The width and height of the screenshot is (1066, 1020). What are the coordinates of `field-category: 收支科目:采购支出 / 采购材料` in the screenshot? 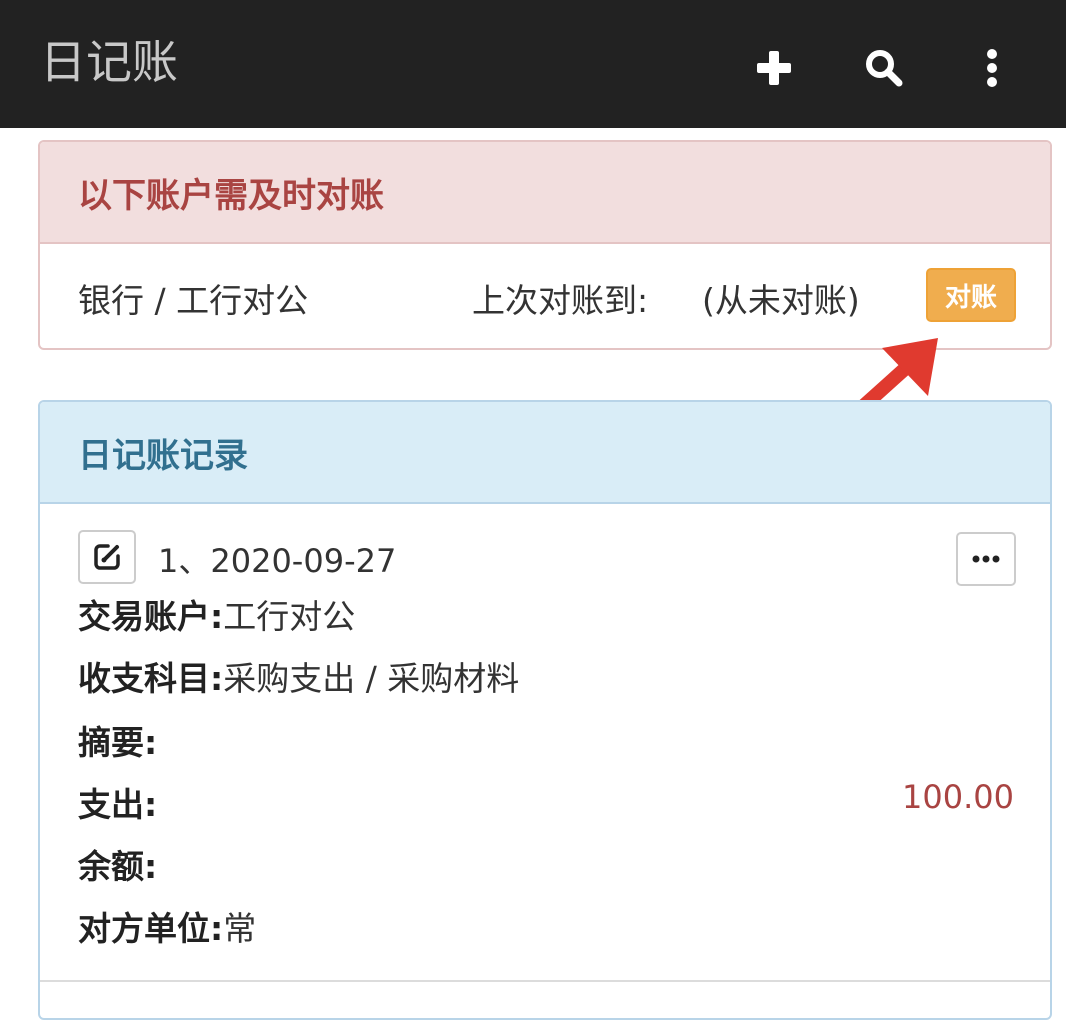 It's located at (298, 676).